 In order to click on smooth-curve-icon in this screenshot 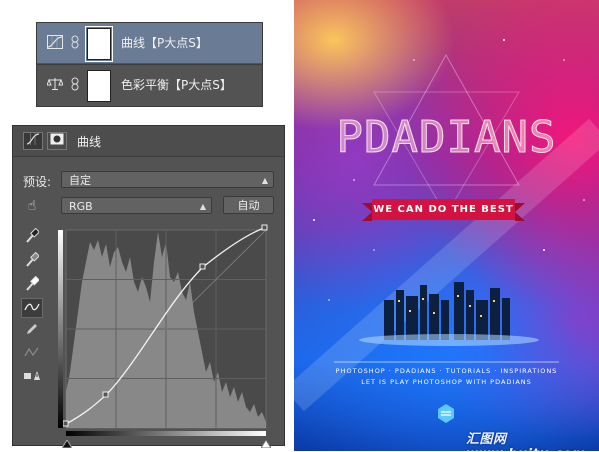, I will do `click(32, 354)`.